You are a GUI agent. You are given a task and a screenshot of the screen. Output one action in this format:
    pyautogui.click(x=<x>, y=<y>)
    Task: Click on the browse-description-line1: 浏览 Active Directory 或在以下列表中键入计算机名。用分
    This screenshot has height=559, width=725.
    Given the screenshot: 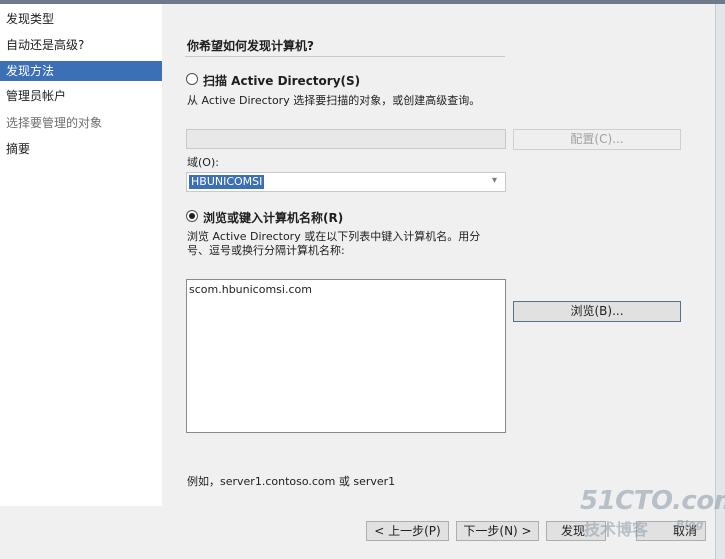 What is the action you would take?
    pyautogui.click(x=334, y=236)
    